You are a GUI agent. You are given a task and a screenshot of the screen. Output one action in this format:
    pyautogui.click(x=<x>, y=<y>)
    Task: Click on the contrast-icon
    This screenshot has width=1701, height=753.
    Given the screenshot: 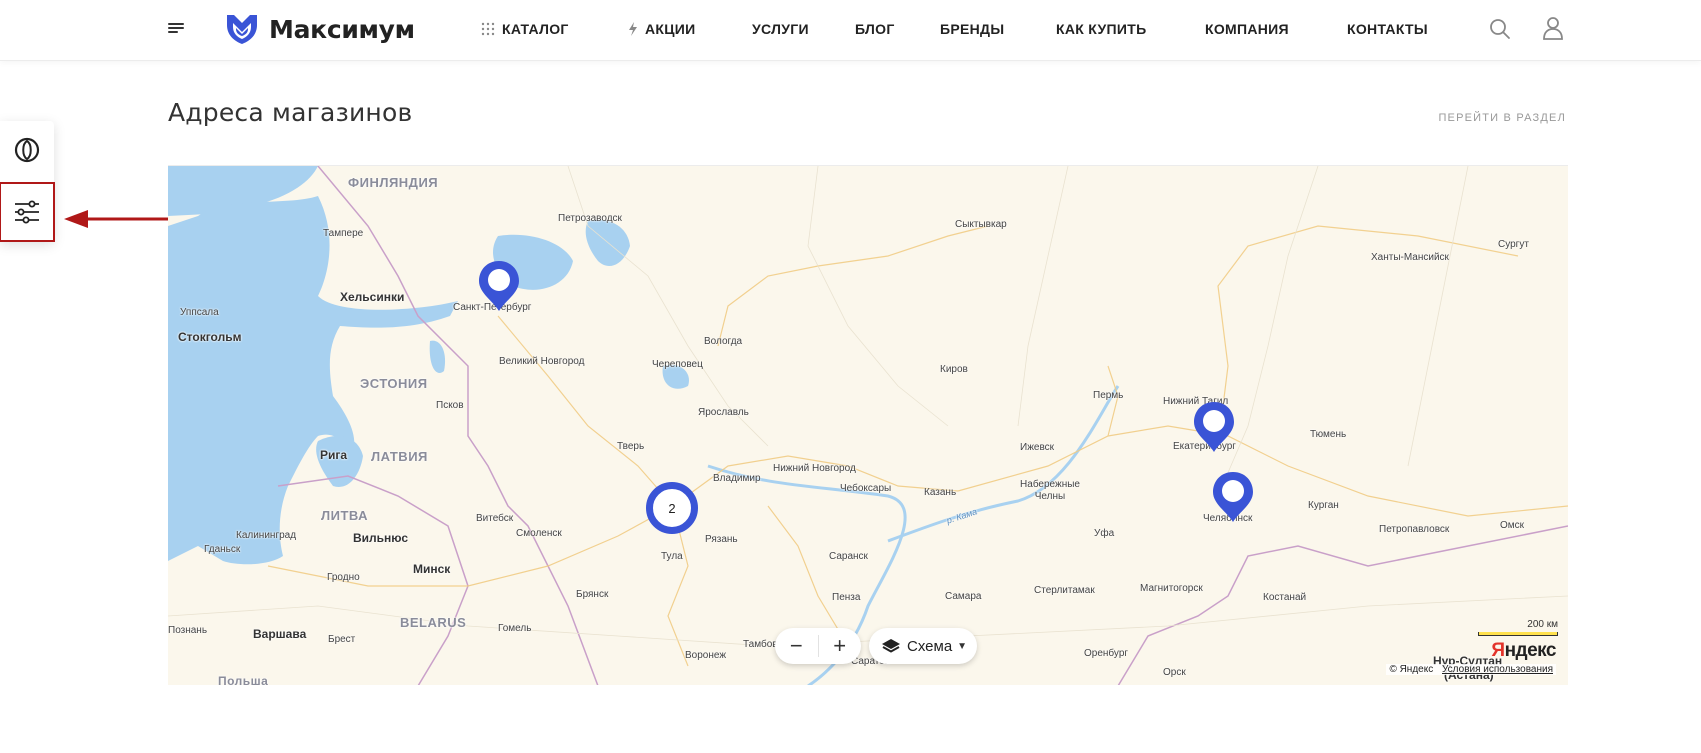 What is the action you would take?
    pyautogui.click(x=27, y=150)
    